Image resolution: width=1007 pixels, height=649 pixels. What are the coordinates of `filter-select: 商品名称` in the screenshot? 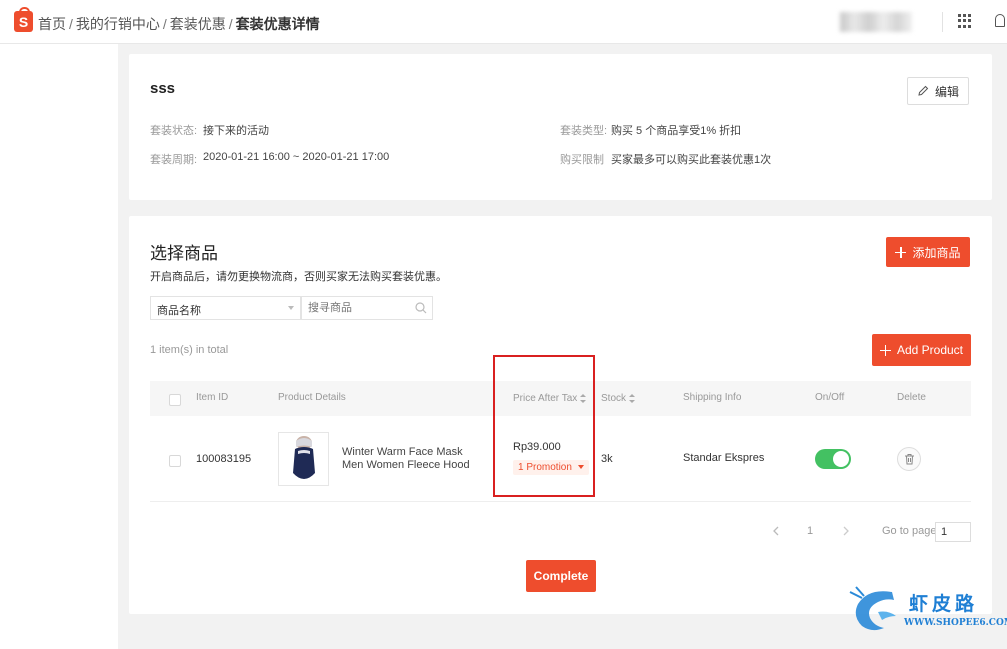 It's located at (225, 308).